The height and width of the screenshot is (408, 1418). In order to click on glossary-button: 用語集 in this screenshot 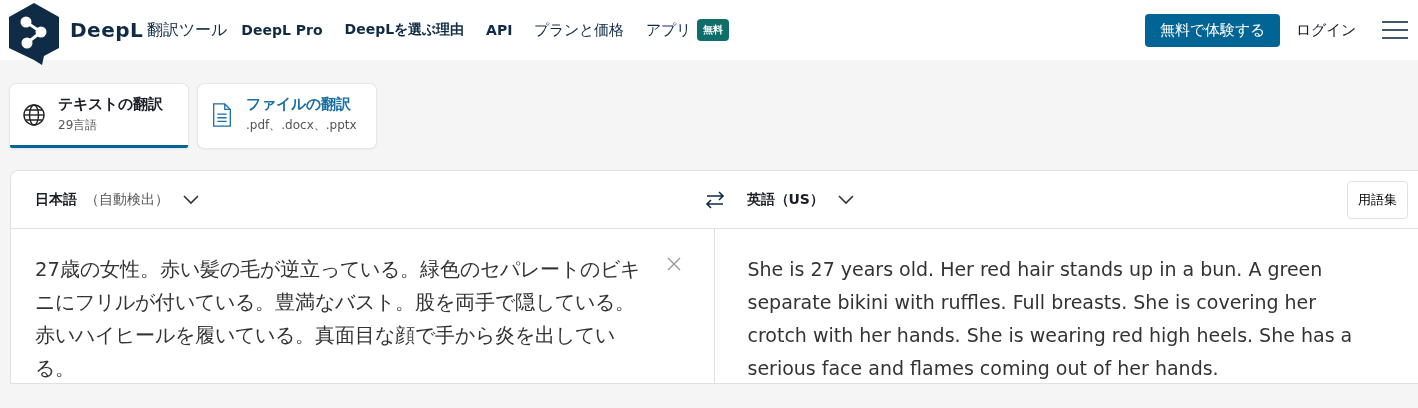, I will do `click(1377, 199)`.